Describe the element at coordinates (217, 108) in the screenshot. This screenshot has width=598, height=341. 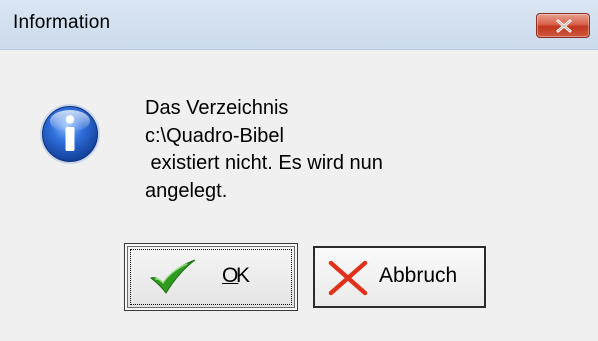
I see `message-line: Das Verzeichnis` at that location.